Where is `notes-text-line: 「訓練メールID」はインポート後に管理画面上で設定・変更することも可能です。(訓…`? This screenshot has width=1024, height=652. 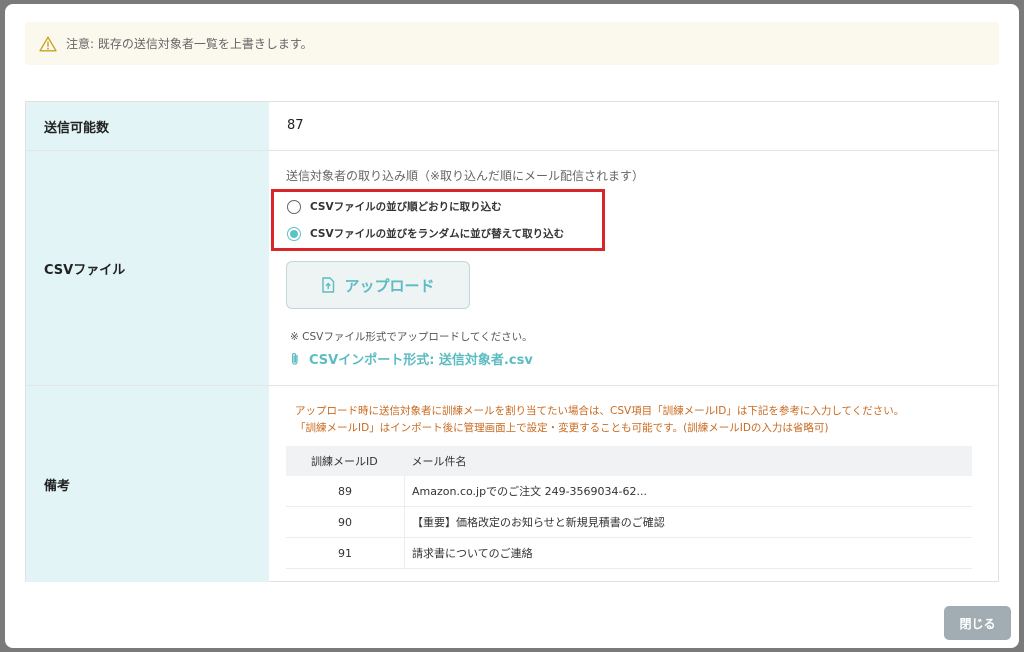
notes-text-line: 「訓練メールID」はインポート後に管理画面上で設定・変更することも可能です。(訓… is located at coordinates (562, 428).